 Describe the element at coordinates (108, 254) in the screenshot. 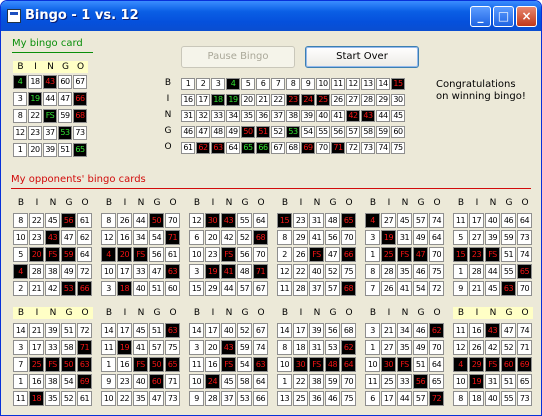

I see `opponent-card-2-cell: 4` at that location.